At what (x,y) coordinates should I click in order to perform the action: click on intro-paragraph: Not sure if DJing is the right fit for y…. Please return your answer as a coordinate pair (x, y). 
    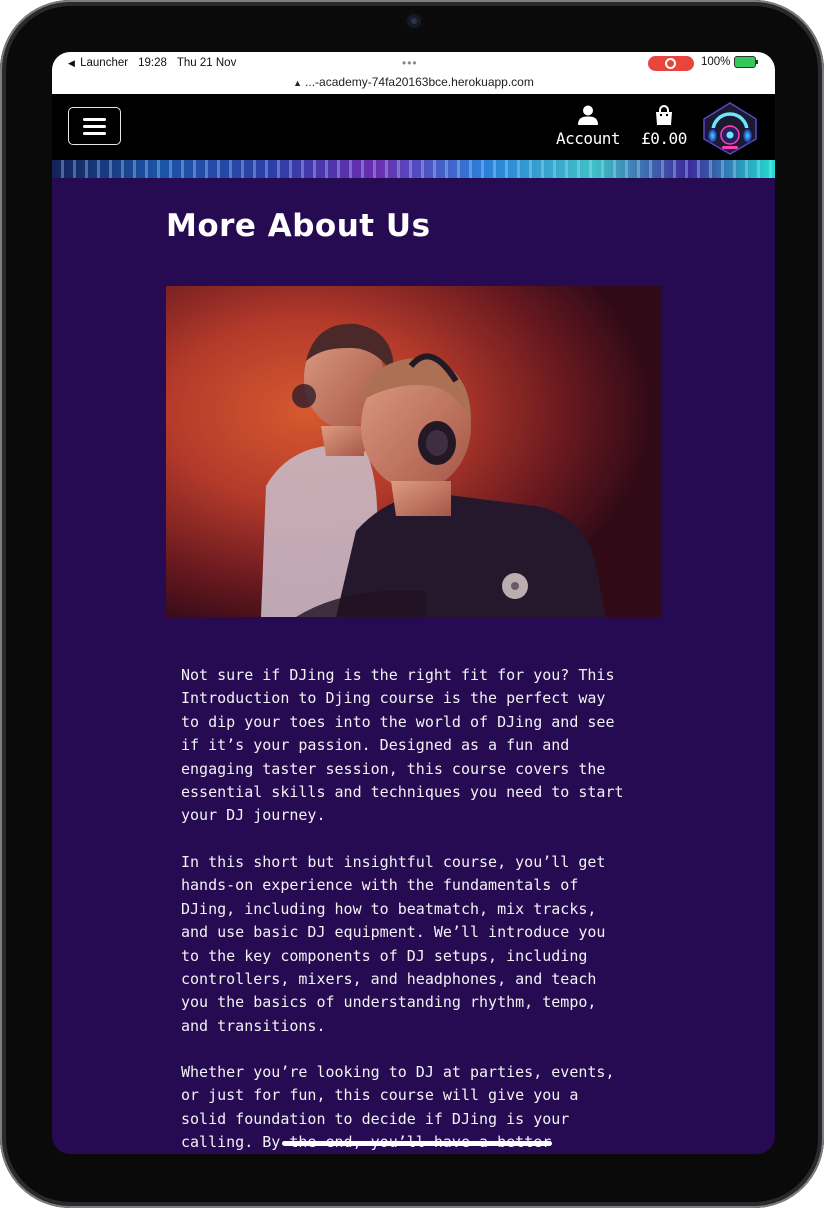
    Looking at the image, I should click on (402, 745).